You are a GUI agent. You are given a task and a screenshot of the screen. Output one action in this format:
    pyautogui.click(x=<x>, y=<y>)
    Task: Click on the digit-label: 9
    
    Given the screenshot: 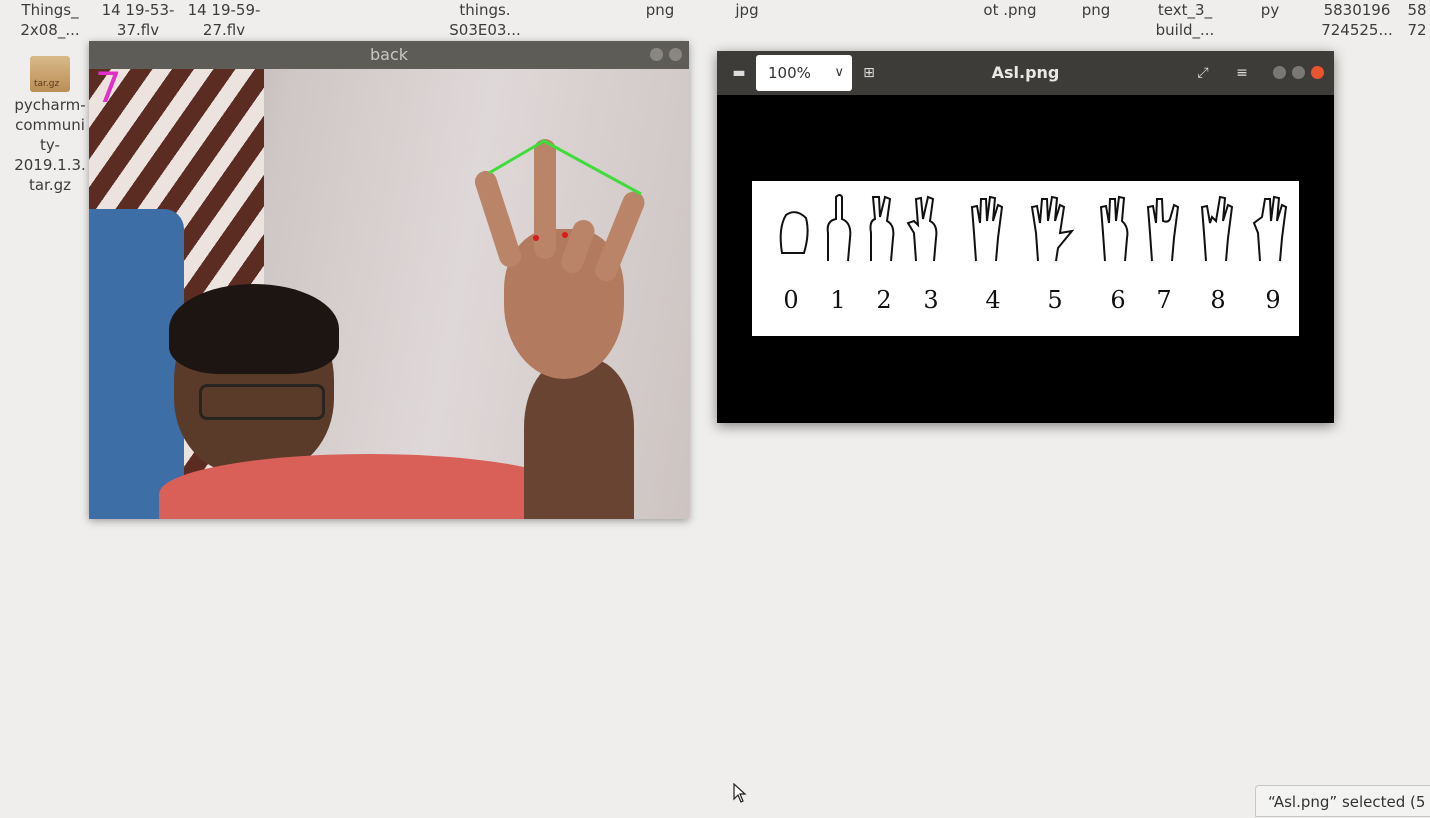 What is the action you would take?
    pyautogui.click(x=1273, y=300)
    